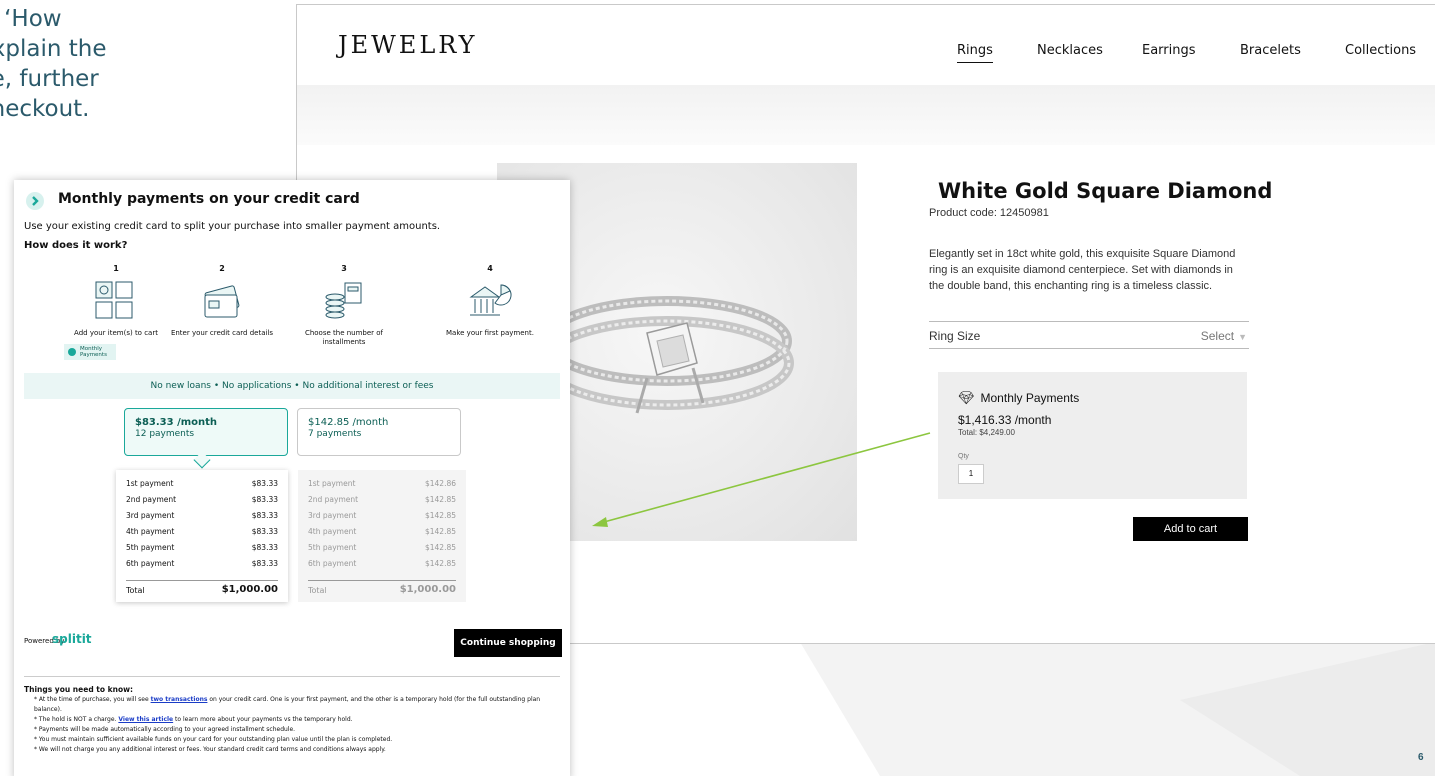 Image resolution: width=1435 pixels, height=776 pixels. Describe the element at coordinates (966, 397) in the screenshot. I see `diamond-icon: 💎︎` at that location.